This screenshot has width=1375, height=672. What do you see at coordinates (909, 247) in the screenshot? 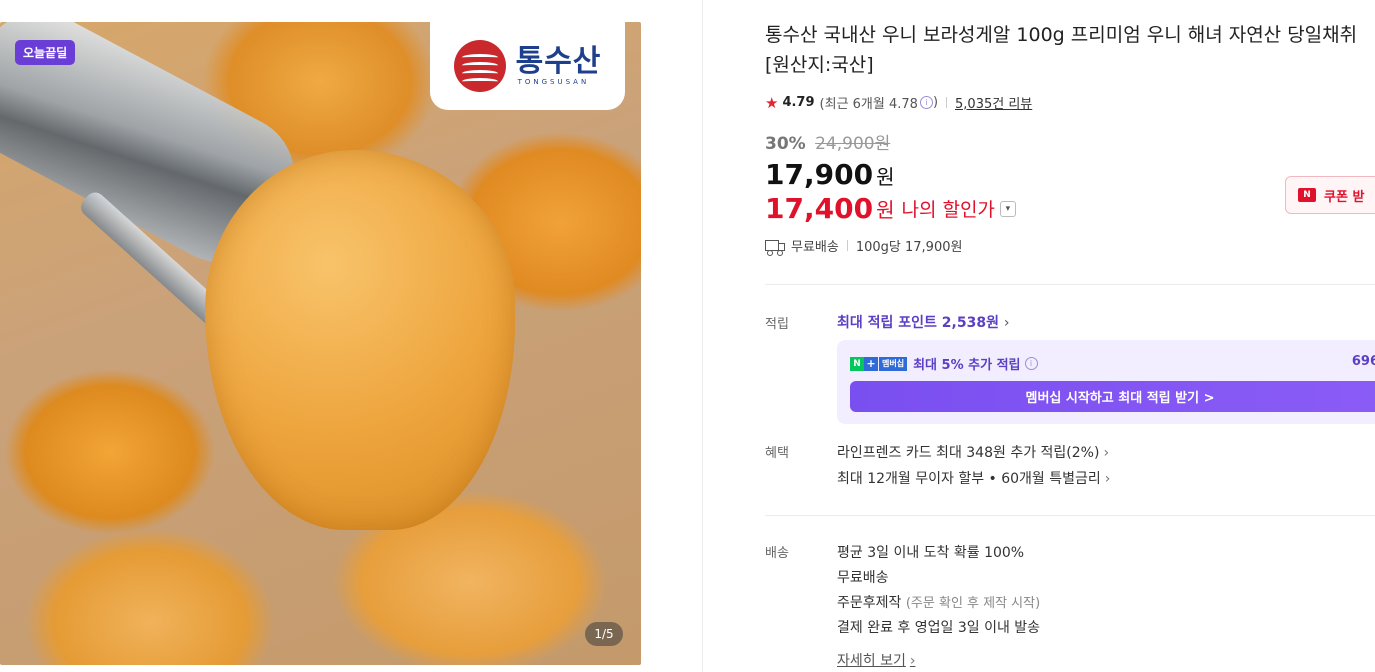
I see `unit-price: 100g당 17,900원` at bounding box center [909, 247].